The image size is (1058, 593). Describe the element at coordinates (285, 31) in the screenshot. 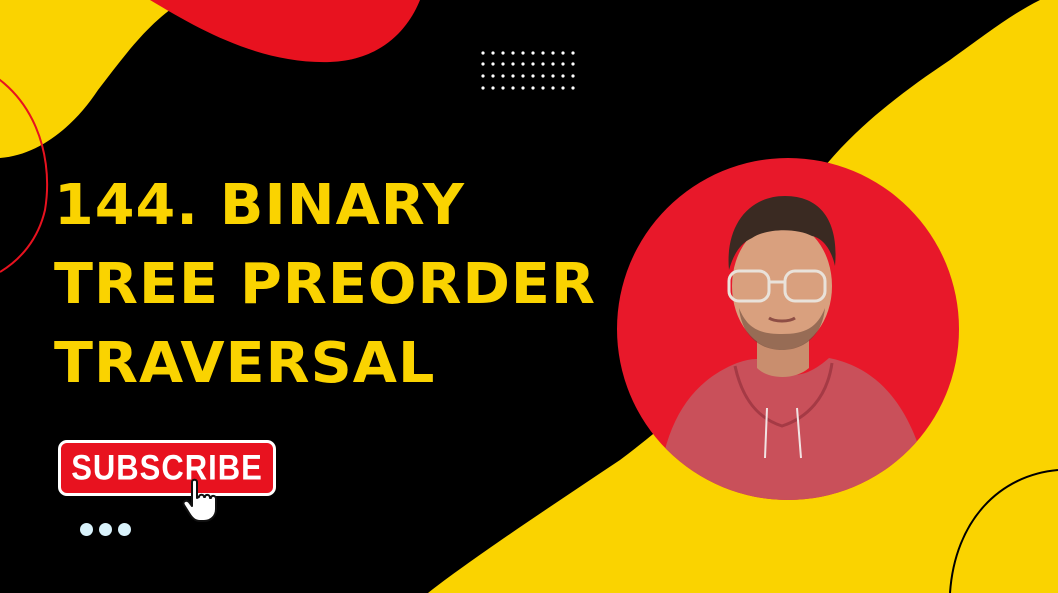

I see `red-blob-top` at that location.